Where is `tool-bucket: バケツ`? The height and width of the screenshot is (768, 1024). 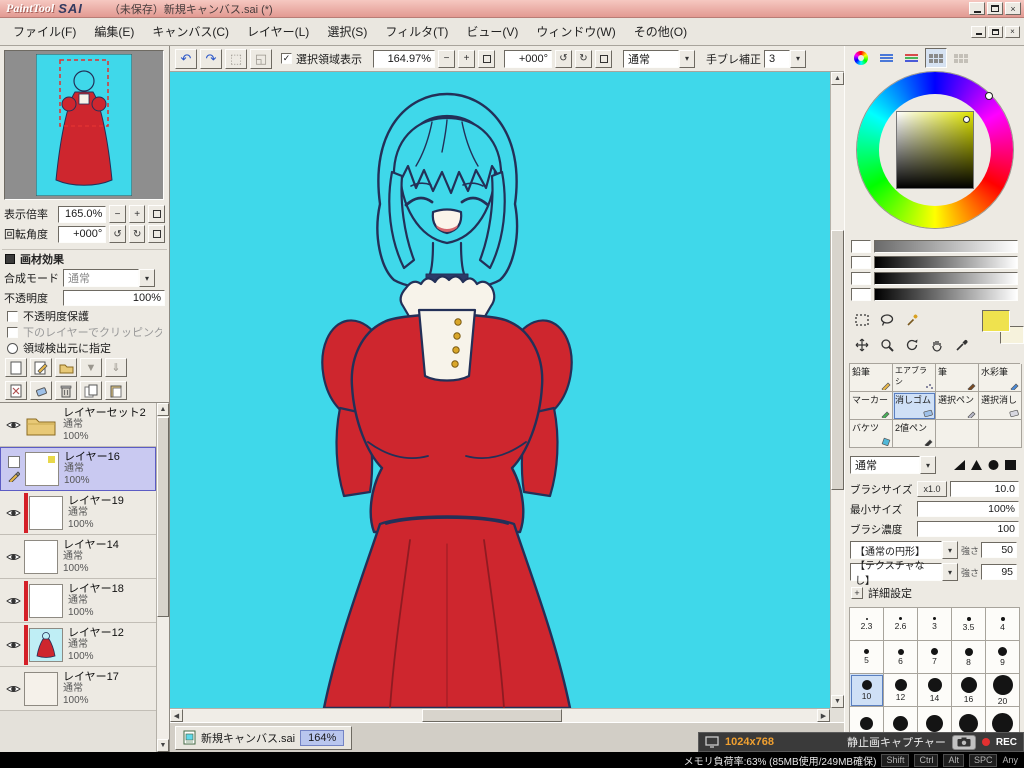 tool-bucket: バケツ is located at coordinates (871, 434).